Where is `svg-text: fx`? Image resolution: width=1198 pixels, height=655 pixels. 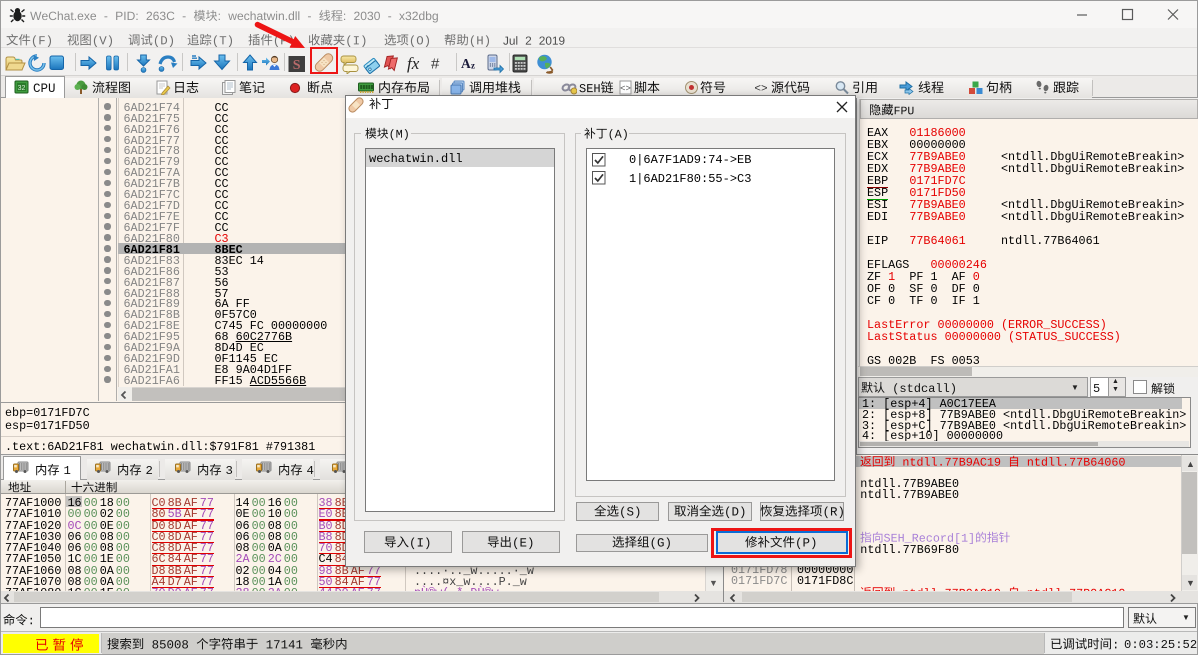 svg-text: fx is located at coordinates (413, 63).